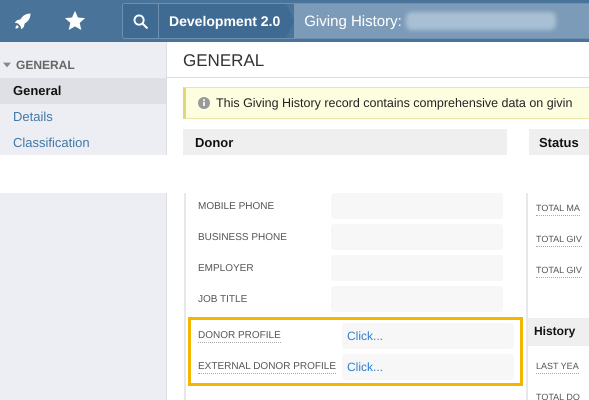 This screenshot has height=400, width=589. What do you see at coordinates (75, 21) in the screenshot?
I see `star-icon` at bounding box center [75, 21].